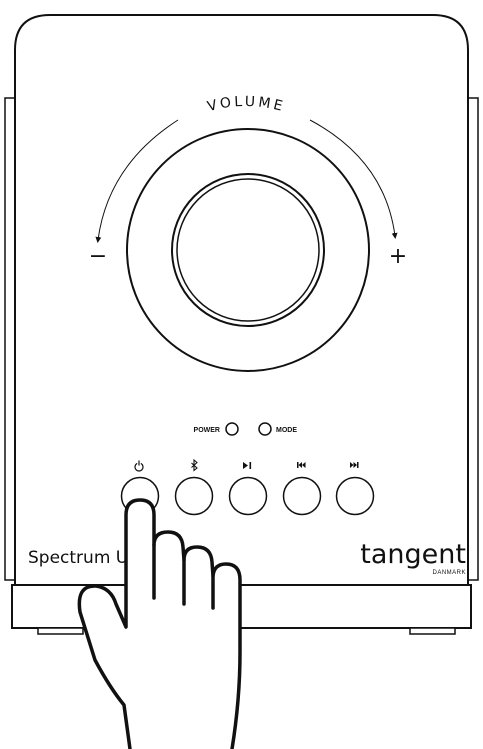 This screenshot has height=749, width=483. Describe the element at coordinates (302, 496) in the screenshot. I see `previous-button` at that location.